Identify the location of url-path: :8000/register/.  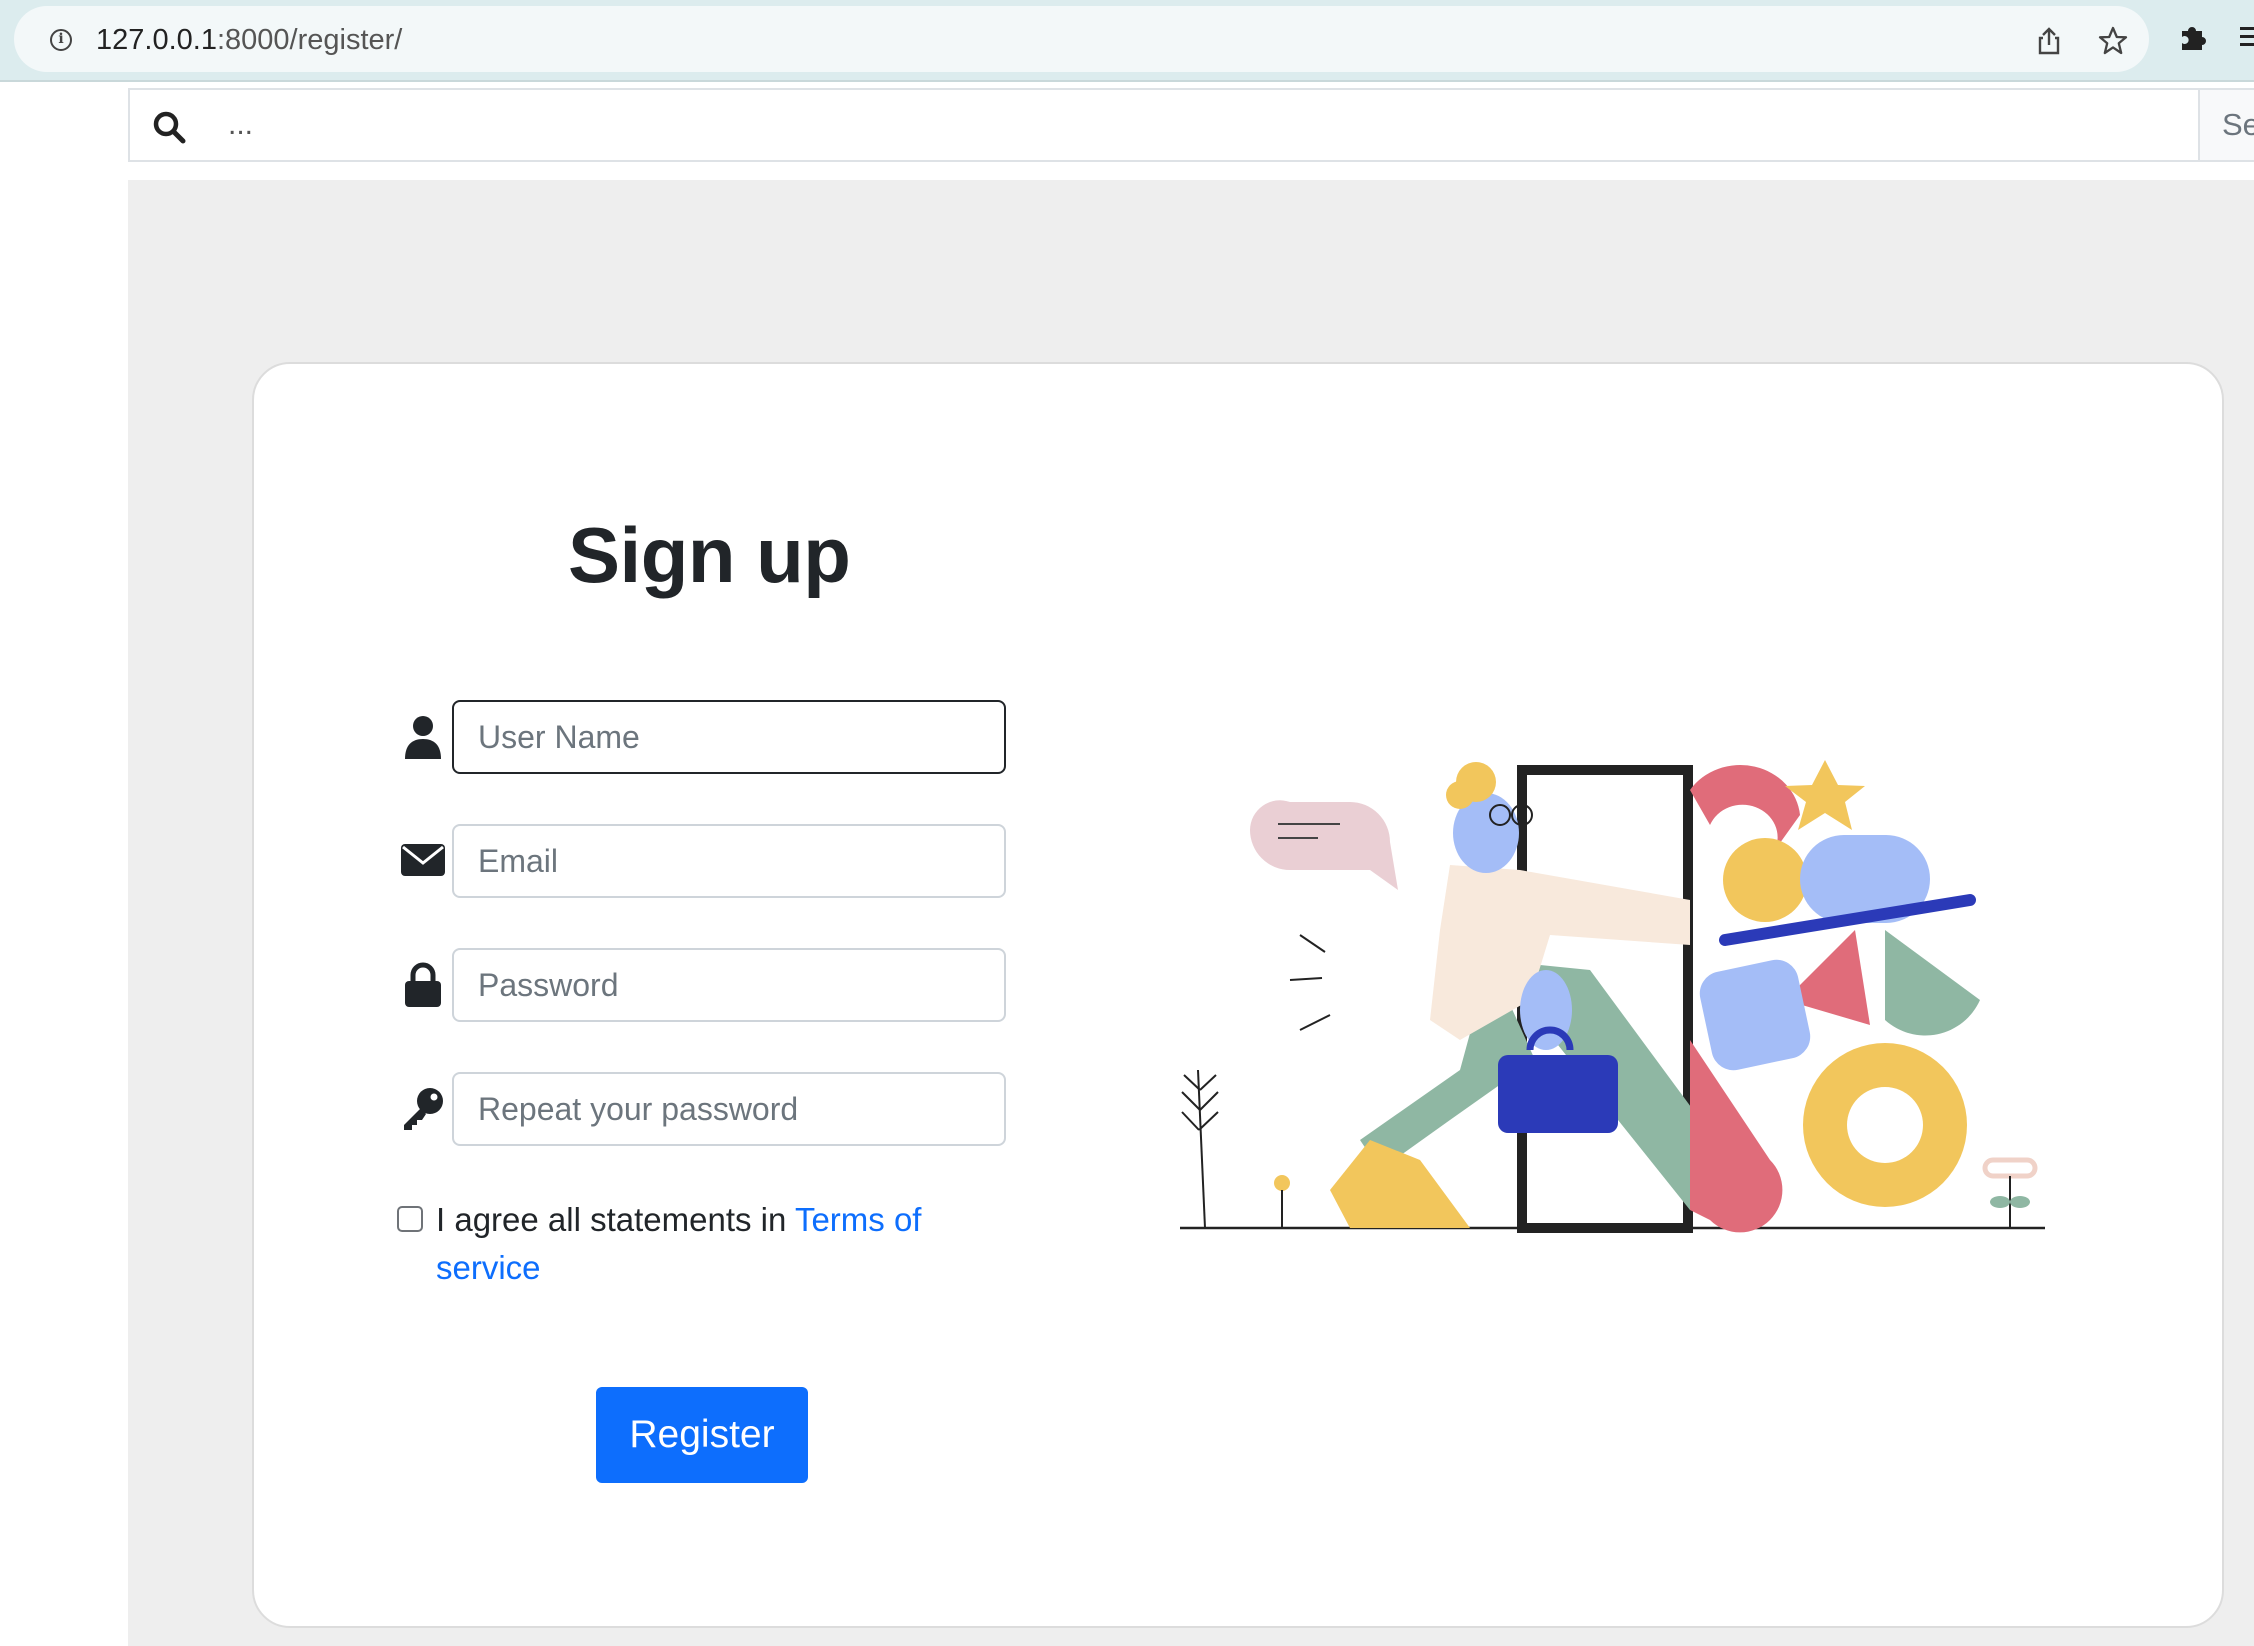
(309, 40).